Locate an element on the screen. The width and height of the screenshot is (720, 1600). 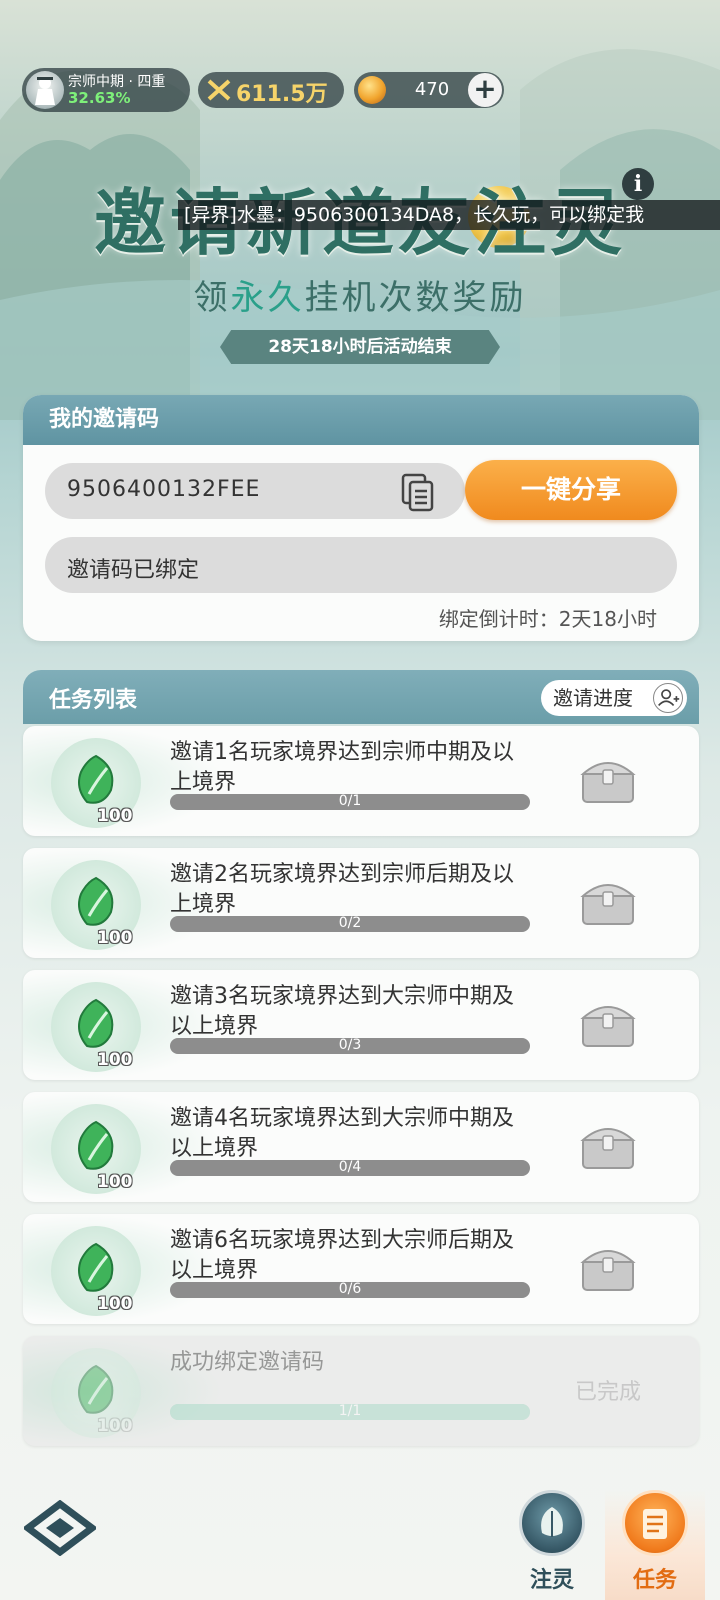
nav-zhuling-label: 注灵 is located at coordinates (551, 1580).